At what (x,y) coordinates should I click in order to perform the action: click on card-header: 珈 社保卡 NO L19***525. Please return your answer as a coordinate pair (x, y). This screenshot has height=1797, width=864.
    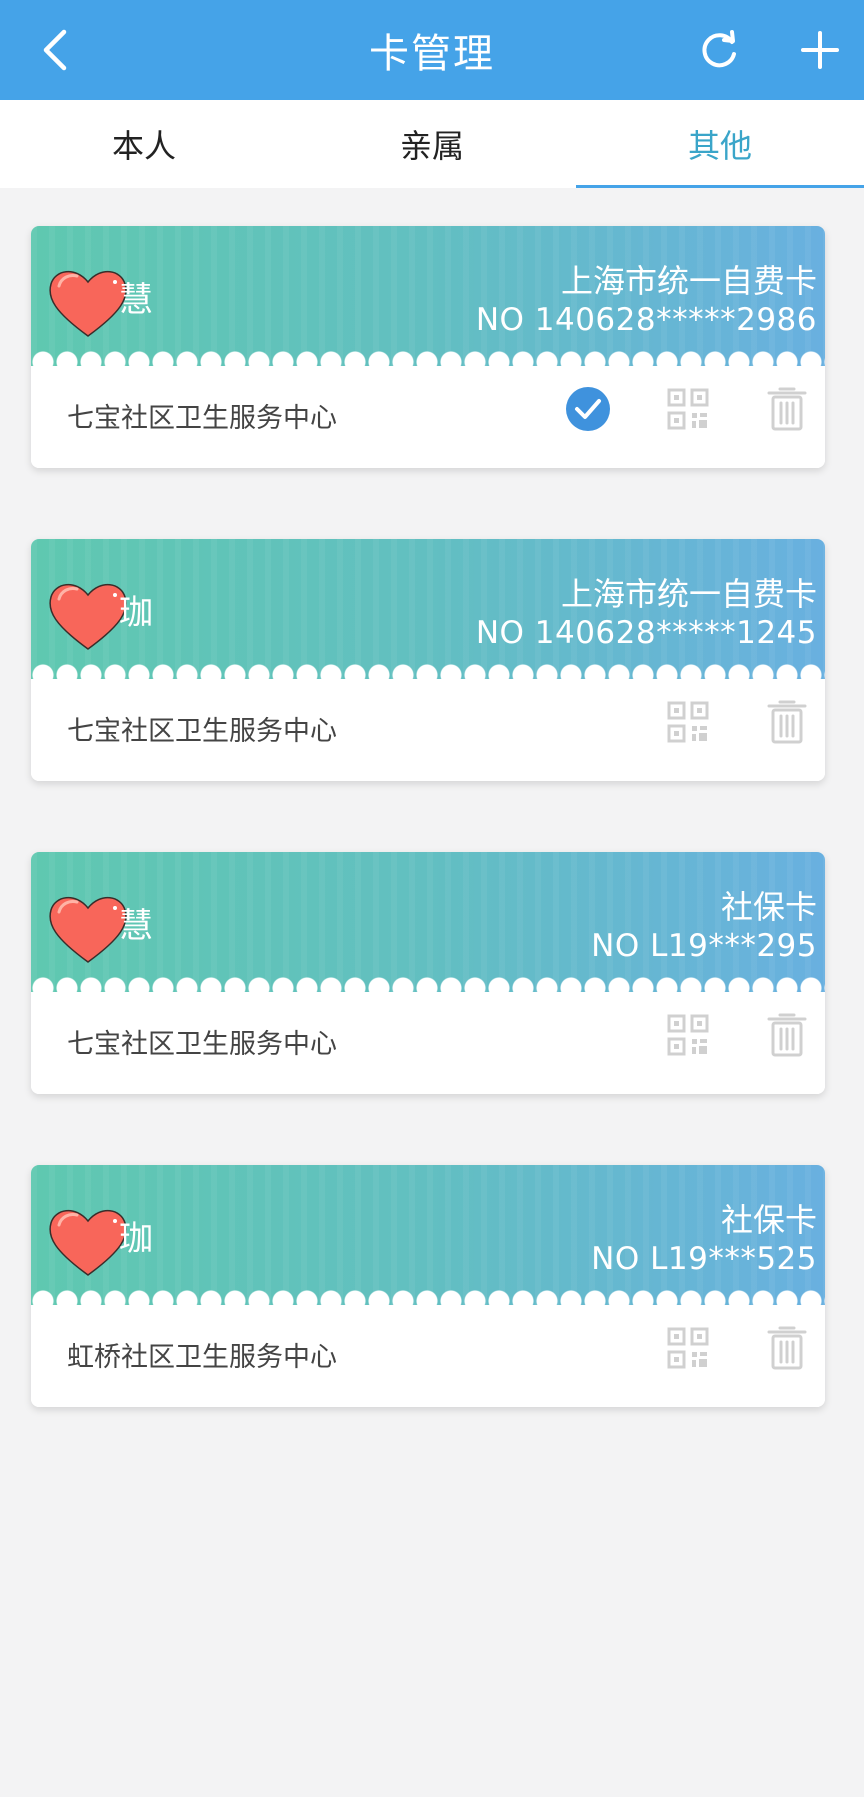
    Looking at the image, I should click on (428, 1239).